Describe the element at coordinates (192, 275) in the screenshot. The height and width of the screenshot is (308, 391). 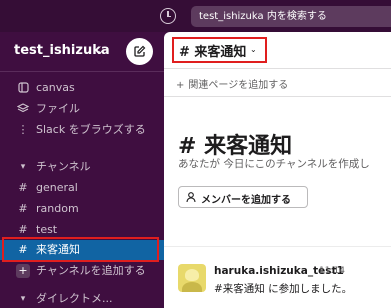
I see `avatar-face` at that location.